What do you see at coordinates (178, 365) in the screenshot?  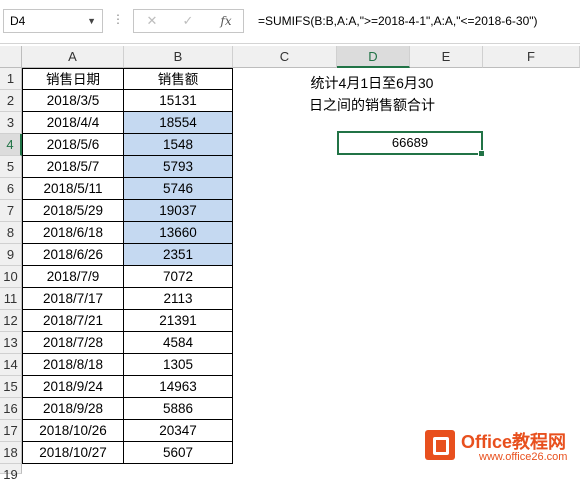 I see `table-cell-sales: 1305` at bounding box center [178, 365].